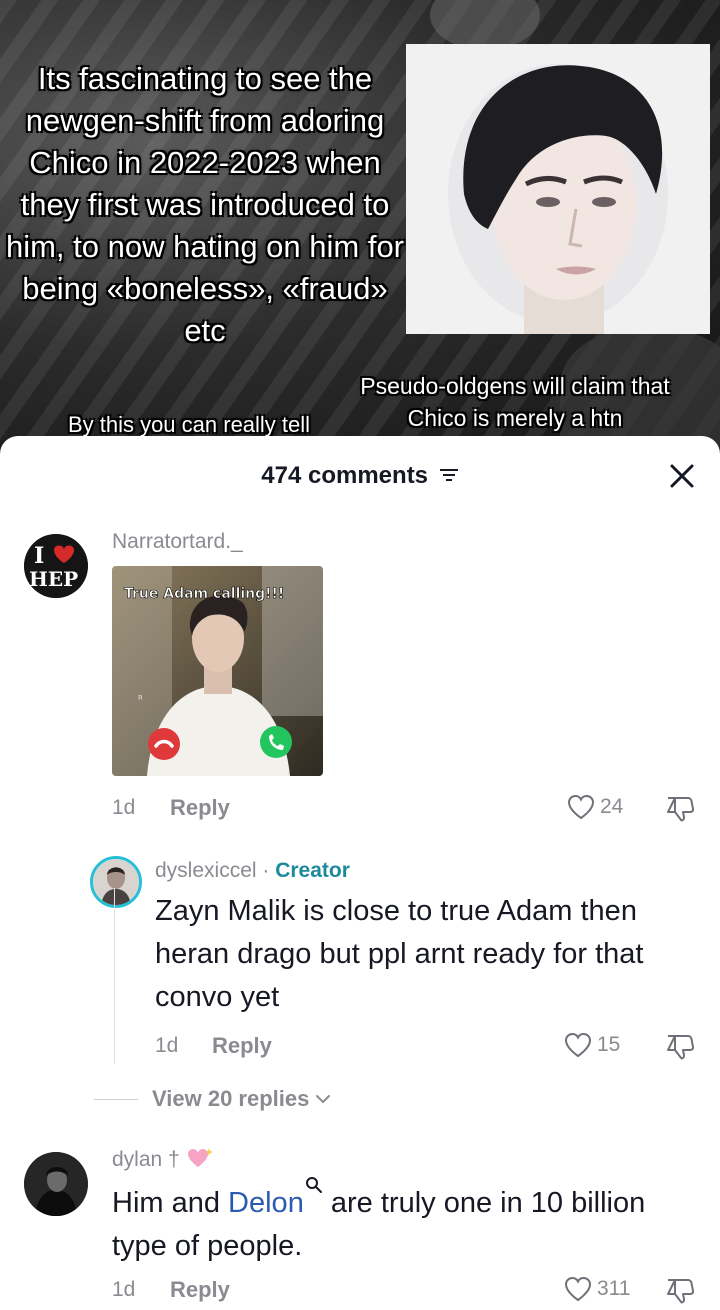 The height and width of the screenshot is (1310, 720). Describe the element at coordinates (212, 1099) in the screenshot. I see `view-replies-button: View 20 replies` at that location.